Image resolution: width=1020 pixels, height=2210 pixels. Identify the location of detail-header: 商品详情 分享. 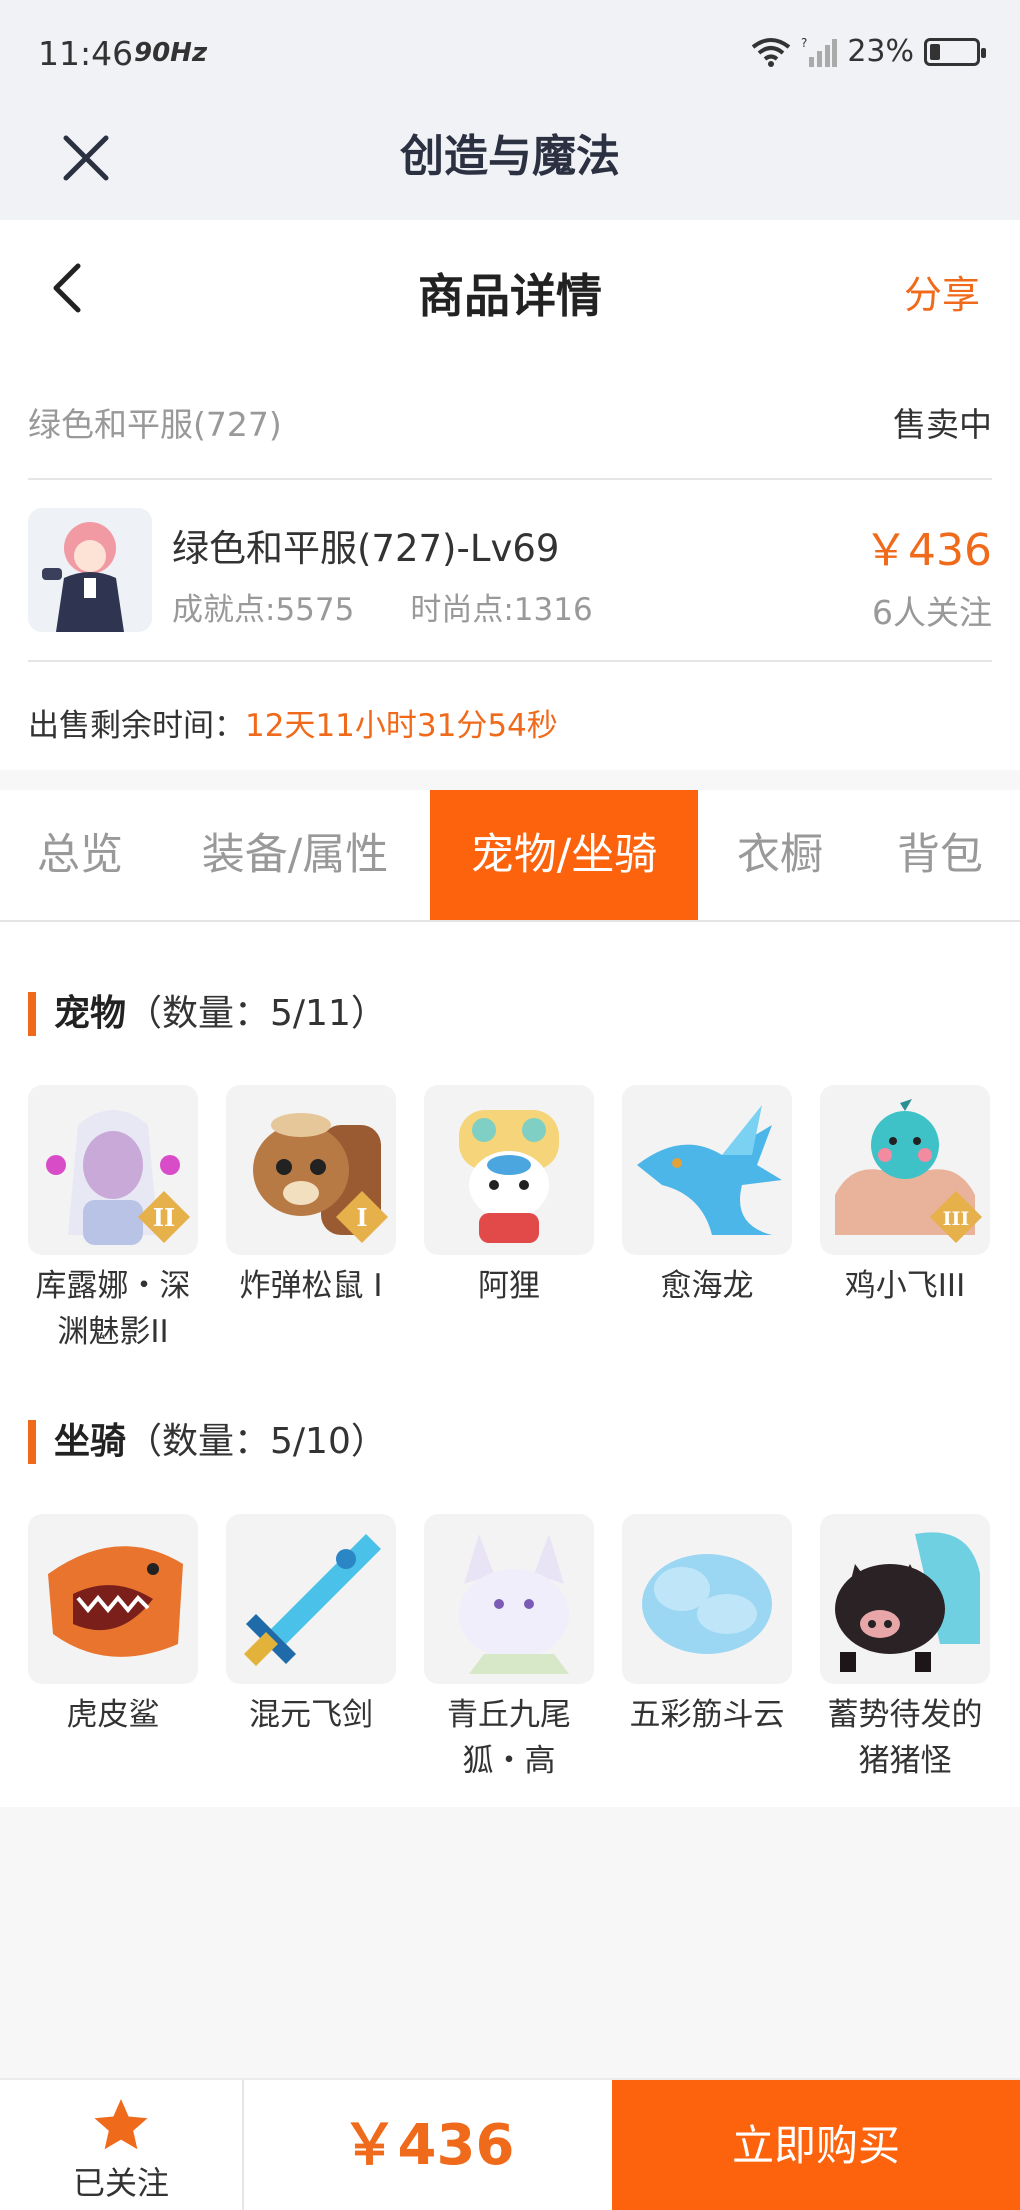
(510, 290).